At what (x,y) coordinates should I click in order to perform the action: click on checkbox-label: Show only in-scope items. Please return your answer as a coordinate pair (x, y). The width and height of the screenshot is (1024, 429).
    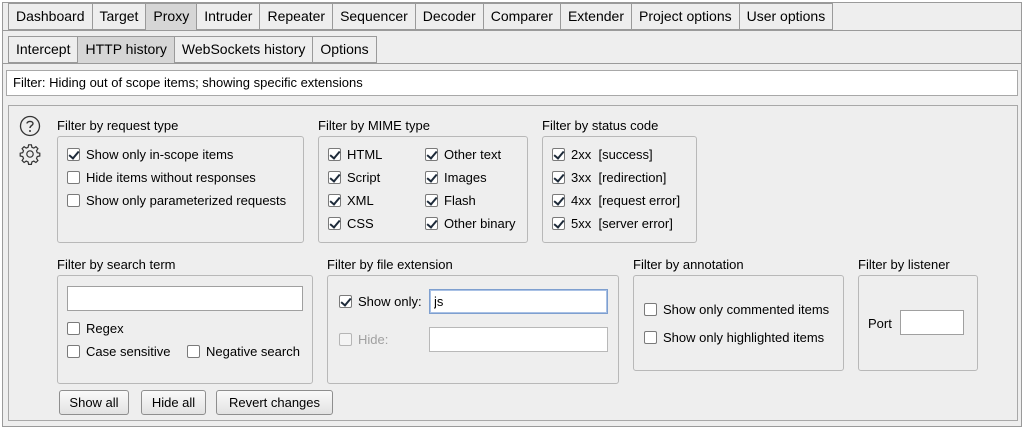
    Looking at the image, I should click on (160, 154).